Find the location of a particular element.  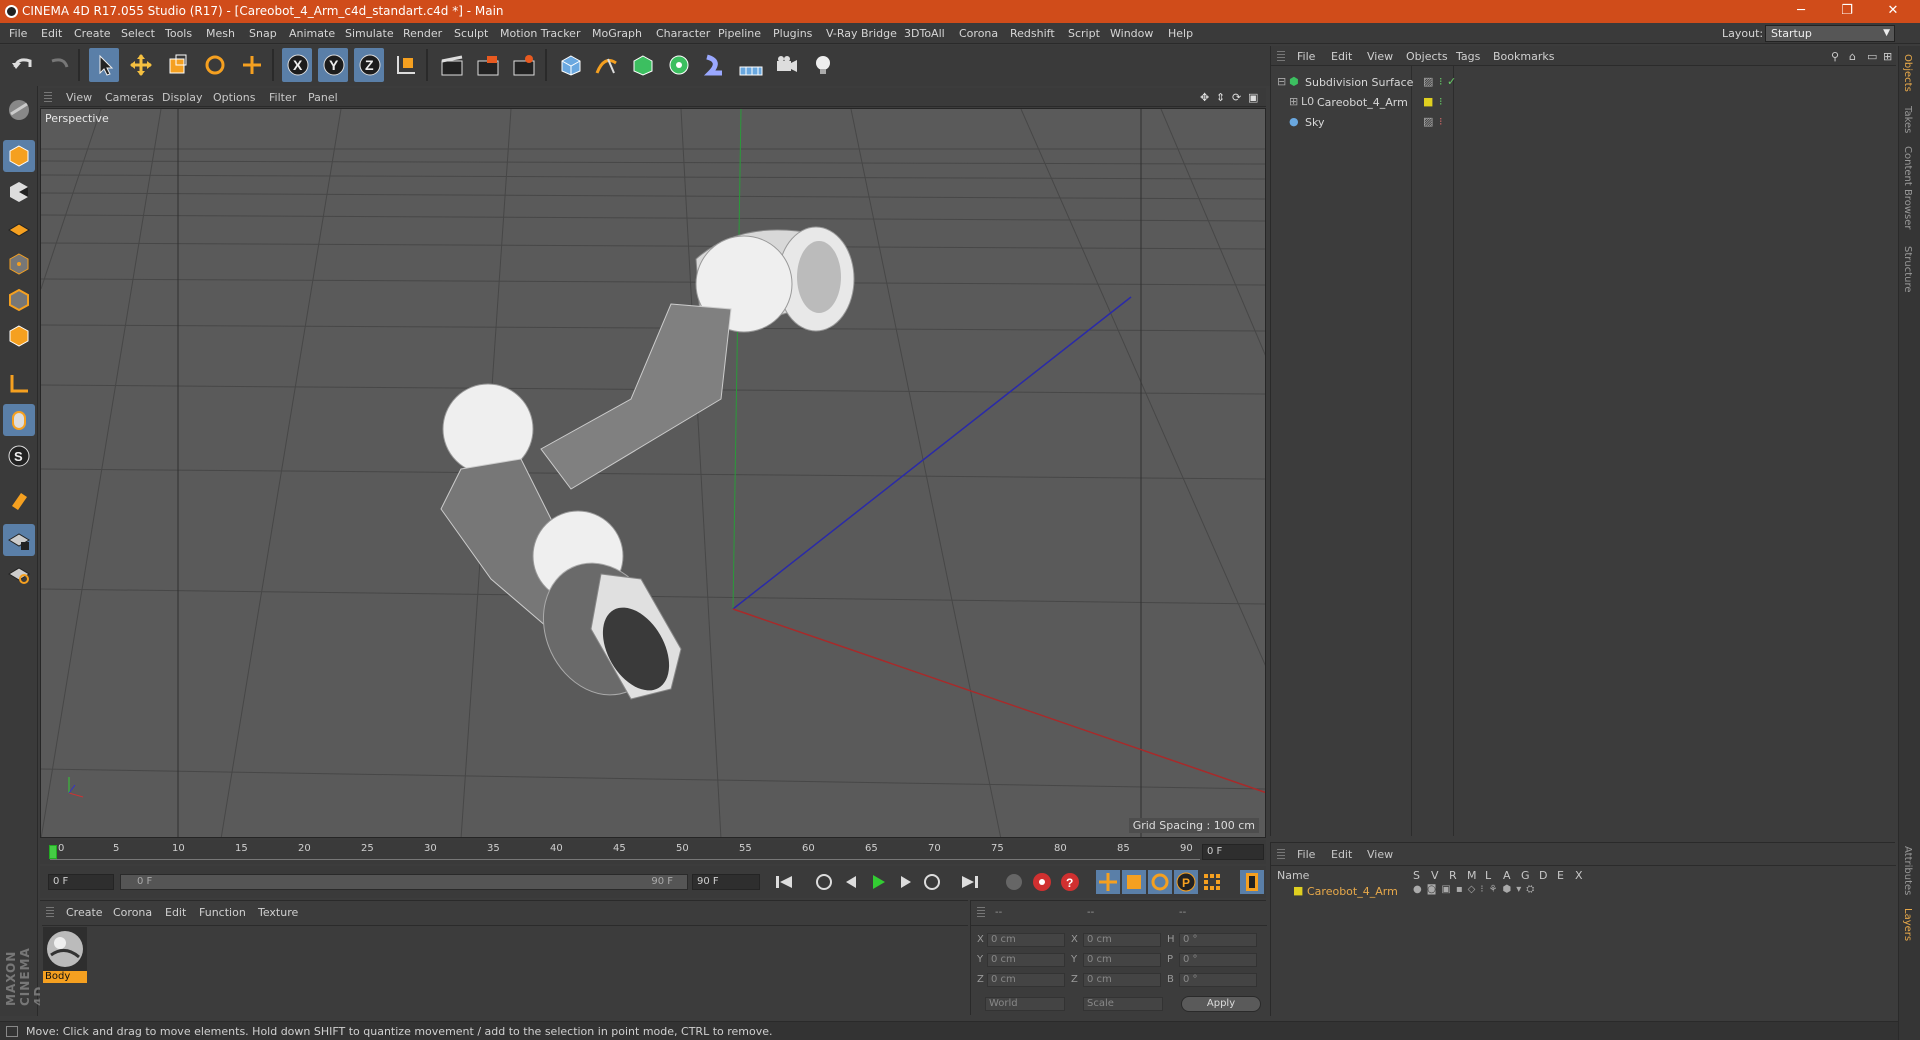

viewport-pan-icon: ✥ is located at coordinates (1204, 97).